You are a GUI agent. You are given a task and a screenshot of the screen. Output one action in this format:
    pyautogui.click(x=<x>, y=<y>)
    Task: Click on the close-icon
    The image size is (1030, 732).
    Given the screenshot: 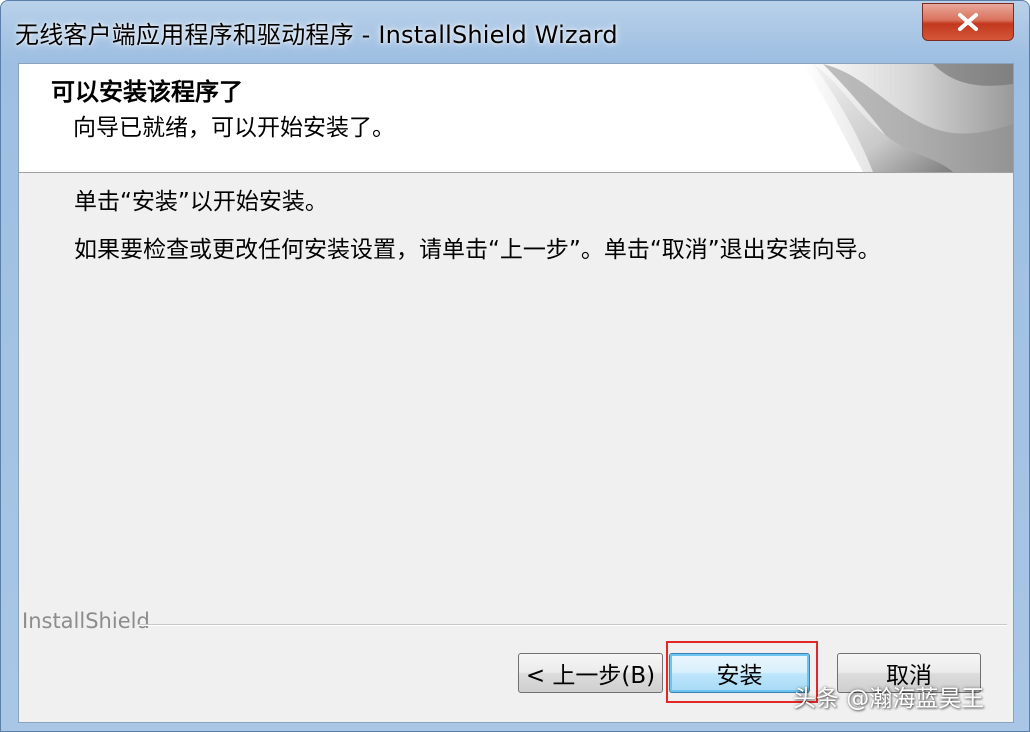 What is the action you would take?
    pyautogui.click(x=968, y=22)
    